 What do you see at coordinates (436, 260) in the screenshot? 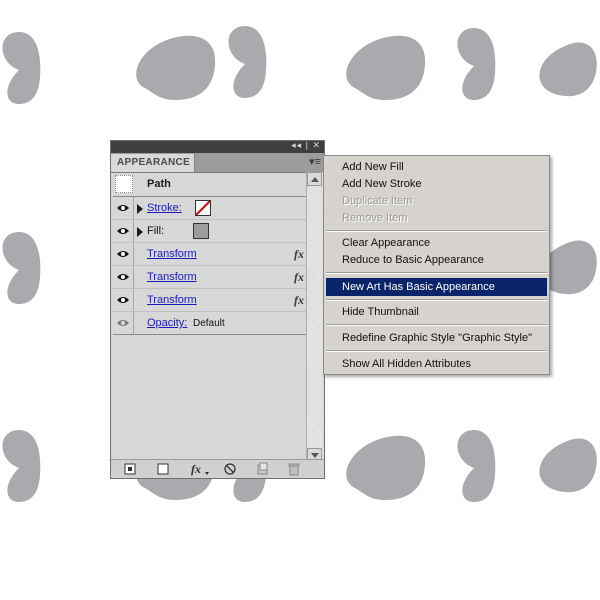
I see `menu-item-reduce-to-basic-appearance: Reduce to Basic Appearance` at bounding box center [436, 260].